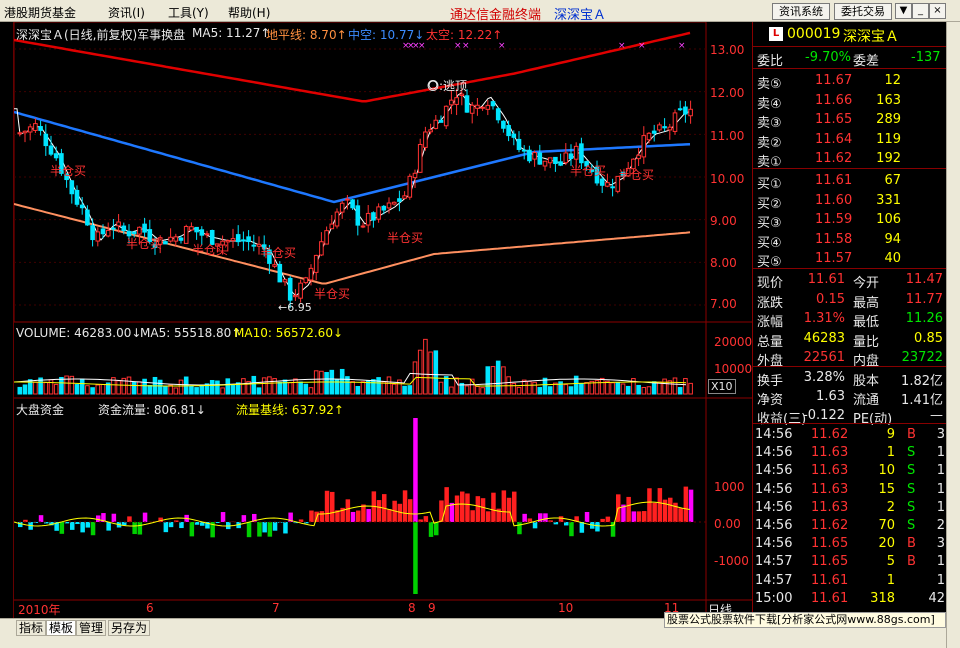 The height and width of the screenshot is (648, 960). I want to click on ask-volume: 163, so click(888, 100).